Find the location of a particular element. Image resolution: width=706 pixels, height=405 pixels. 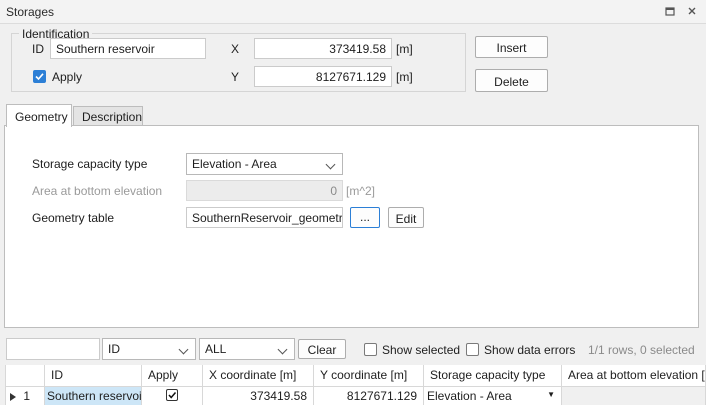

x-label: X is located at coordinates (235, 49).